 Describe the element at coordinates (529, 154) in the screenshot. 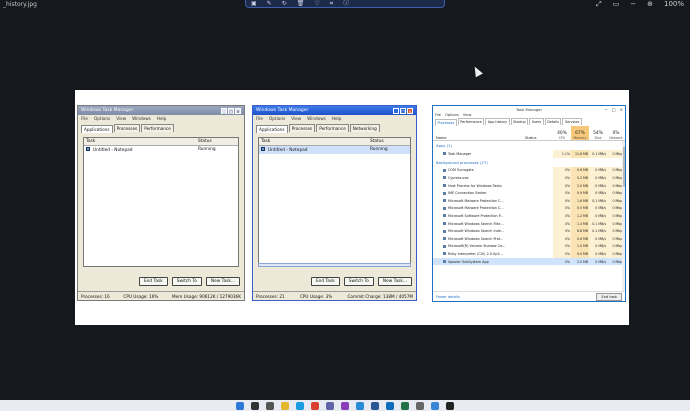

I see `process-row: Task Manager 1.1% 11.6 MB 0.1 MB/s 0 Mbps` at that location.